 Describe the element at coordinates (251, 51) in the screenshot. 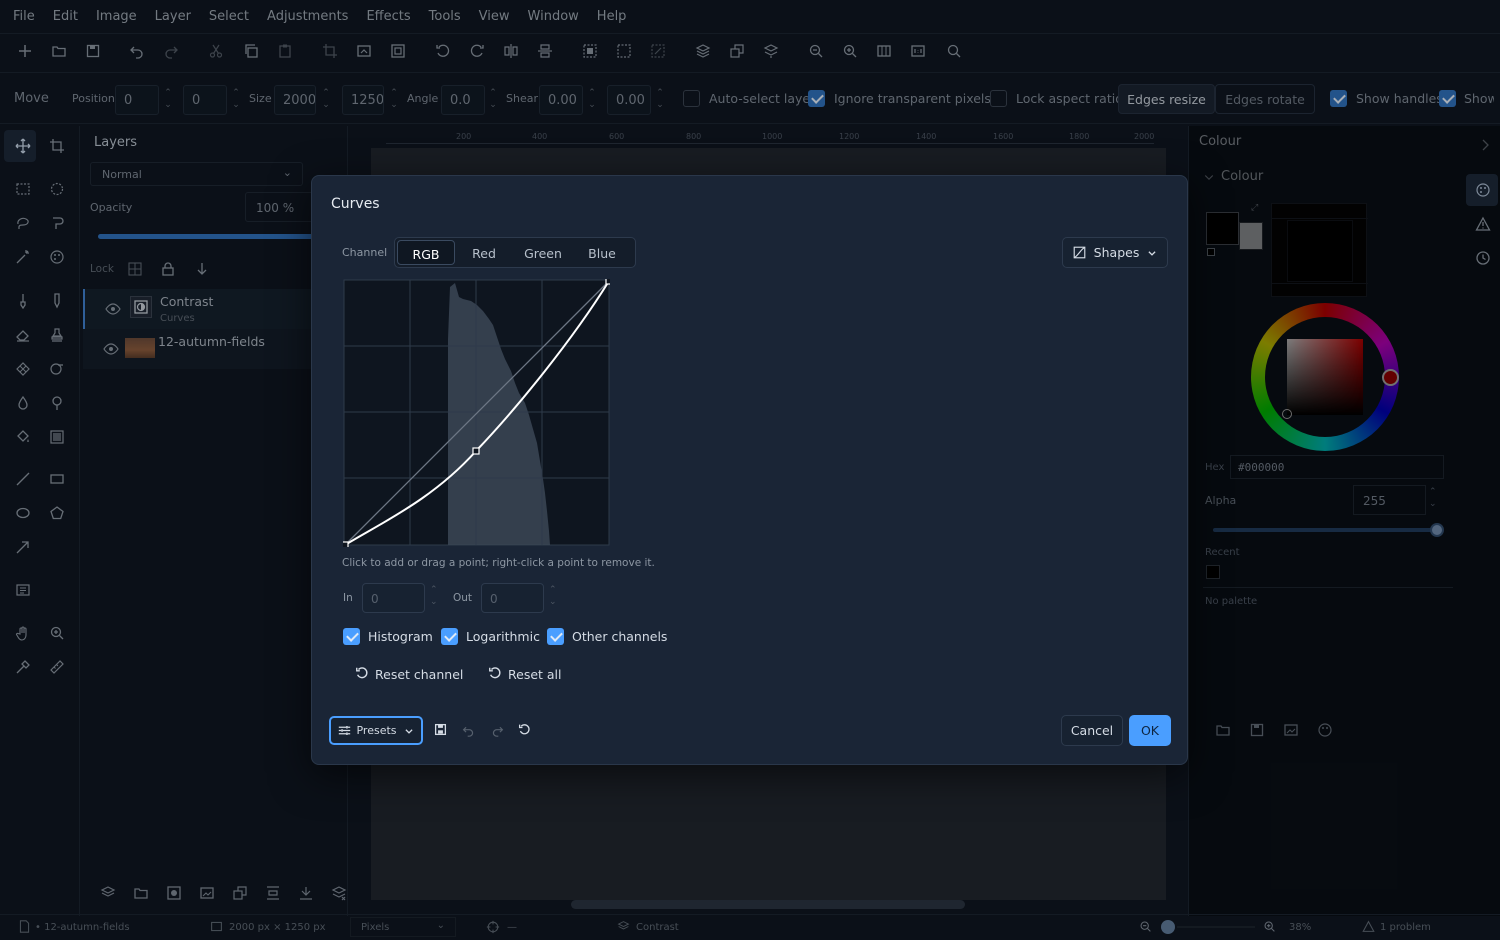

I see `copy-icon` at that location.